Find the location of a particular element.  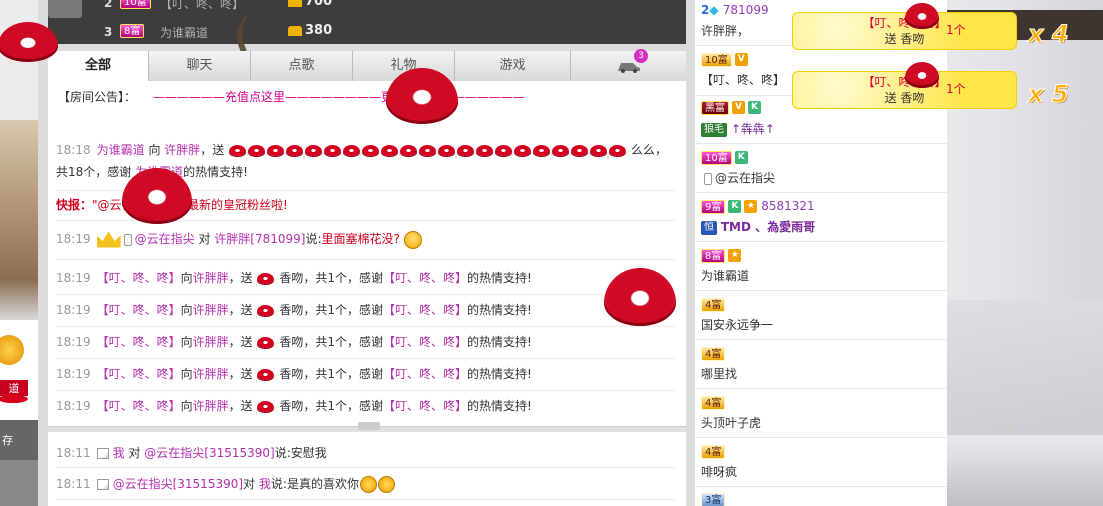

private-message: 18:11 @云在指尖[31515390]对 我说:是真的喜欢你 is located at coordinates (366, 485).